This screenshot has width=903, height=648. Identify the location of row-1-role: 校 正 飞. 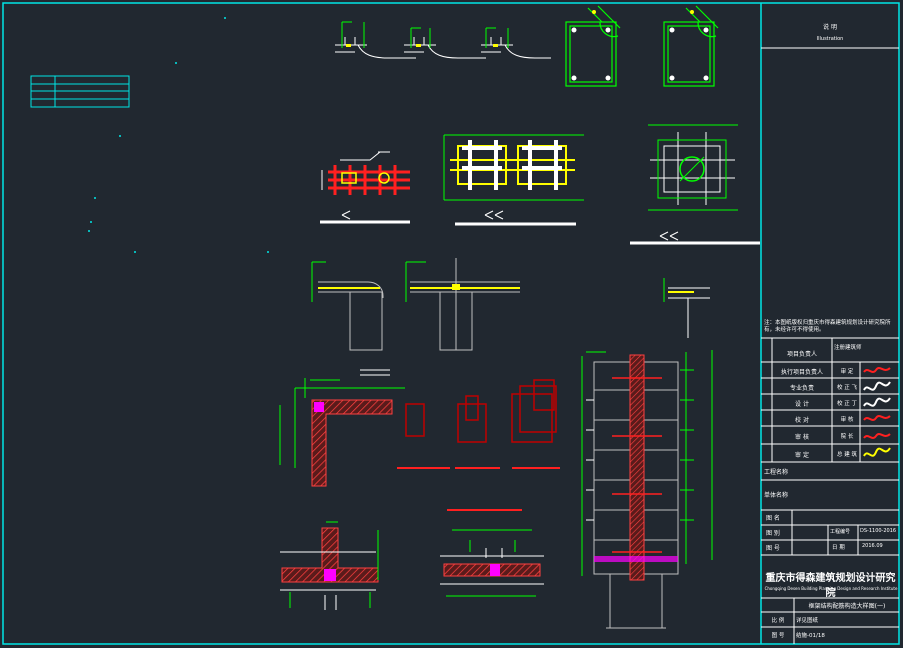
(847, 388).